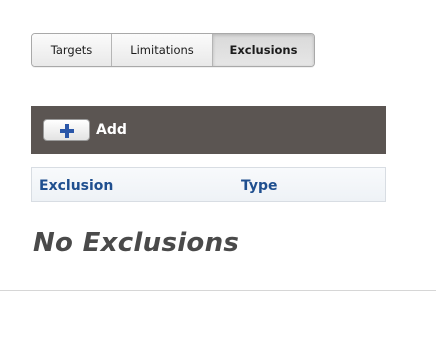  I want to click on action-toolbar: Add, so click(208, 130).